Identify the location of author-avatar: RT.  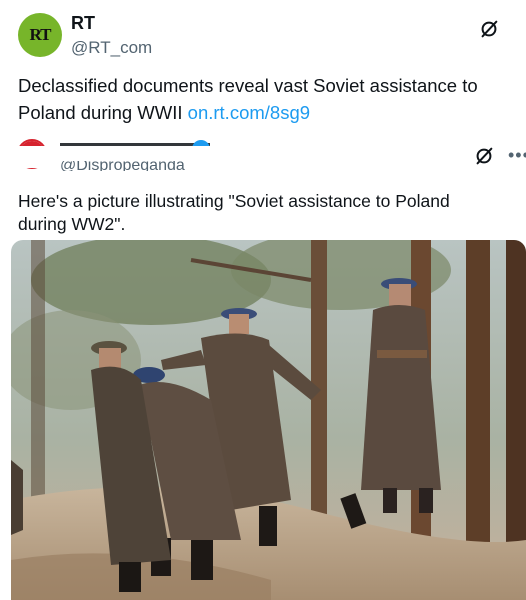
(40, 35).